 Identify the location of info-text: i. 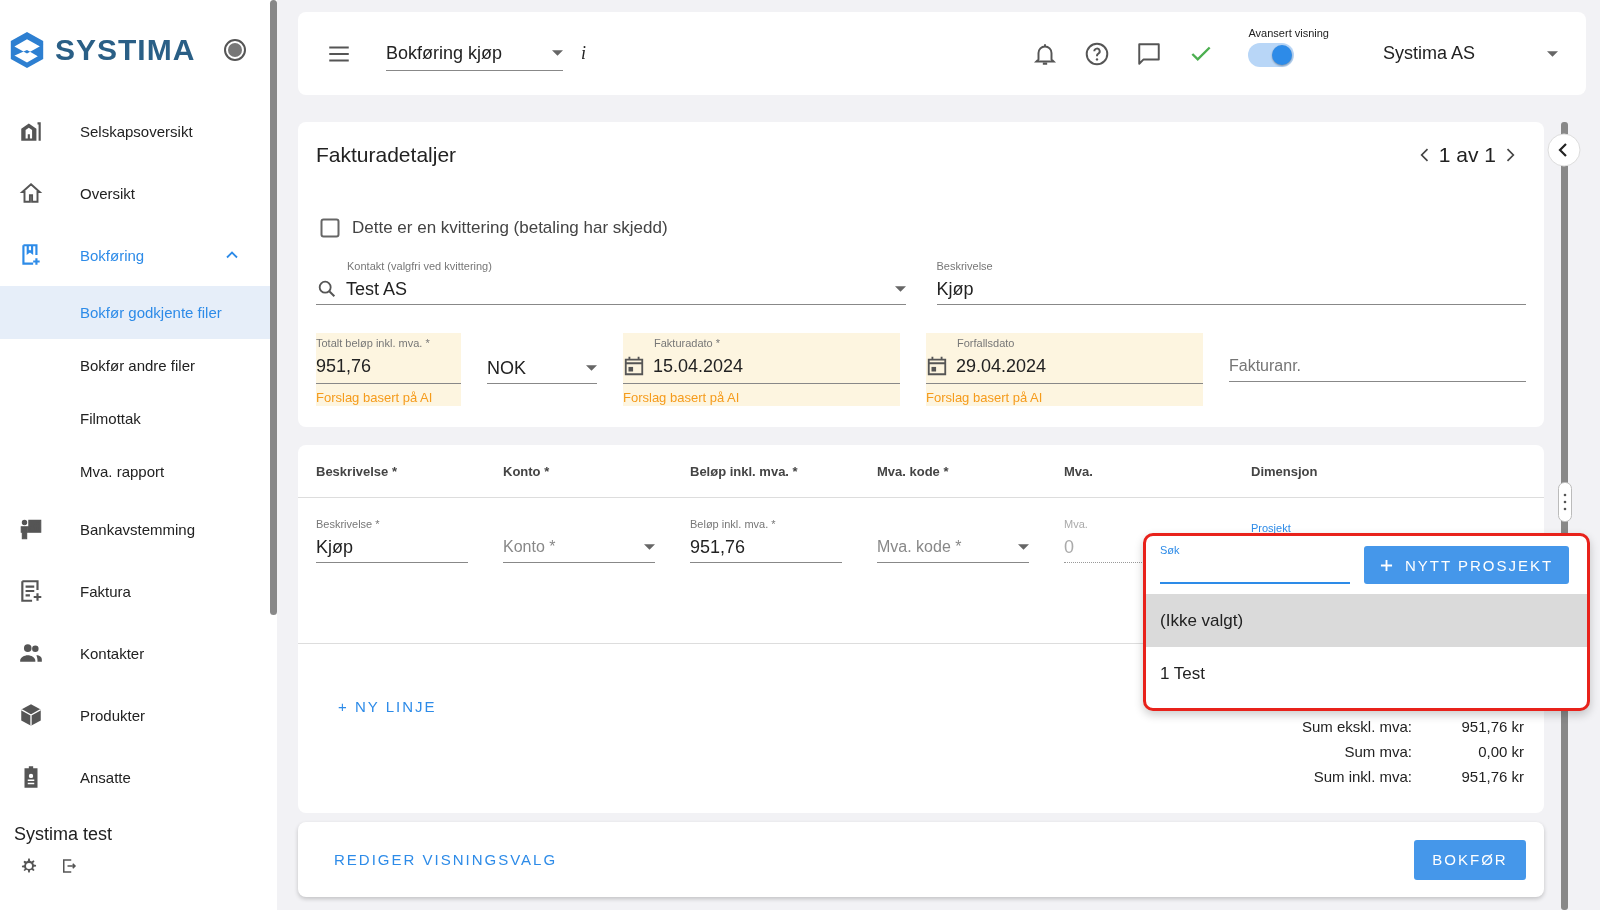
(583, 53).